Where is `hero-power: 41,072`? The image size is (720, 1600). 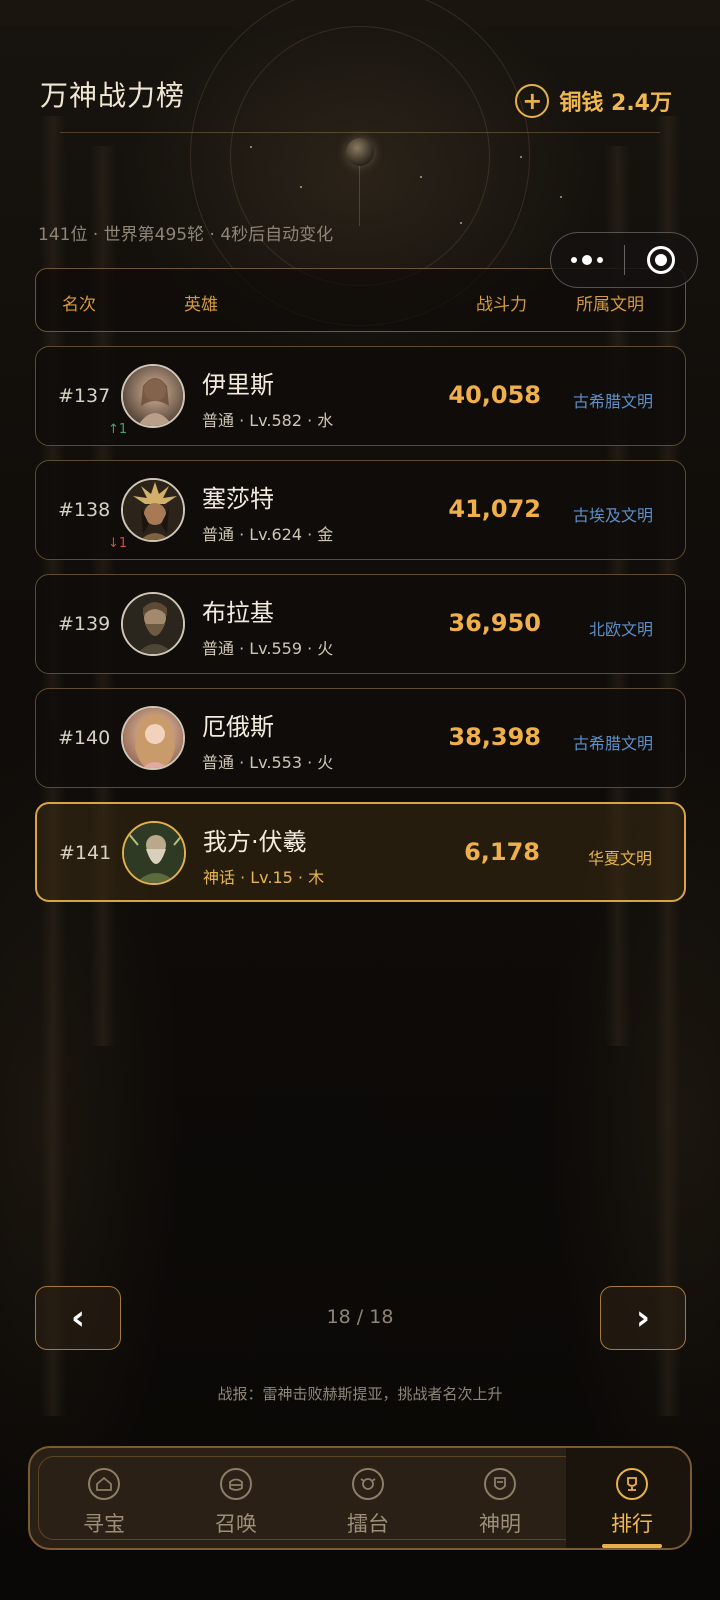
hero-power: 41,072 is located at coordinates (494, 509).